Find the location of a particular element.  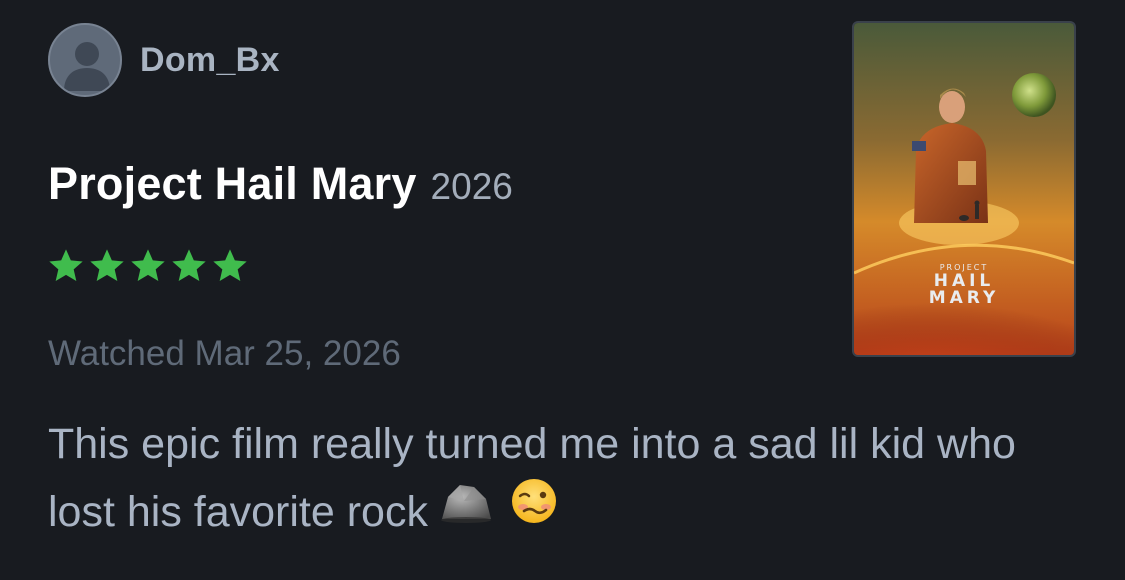

woozy-face-emoji-icon is located at coordinates (534, 511).